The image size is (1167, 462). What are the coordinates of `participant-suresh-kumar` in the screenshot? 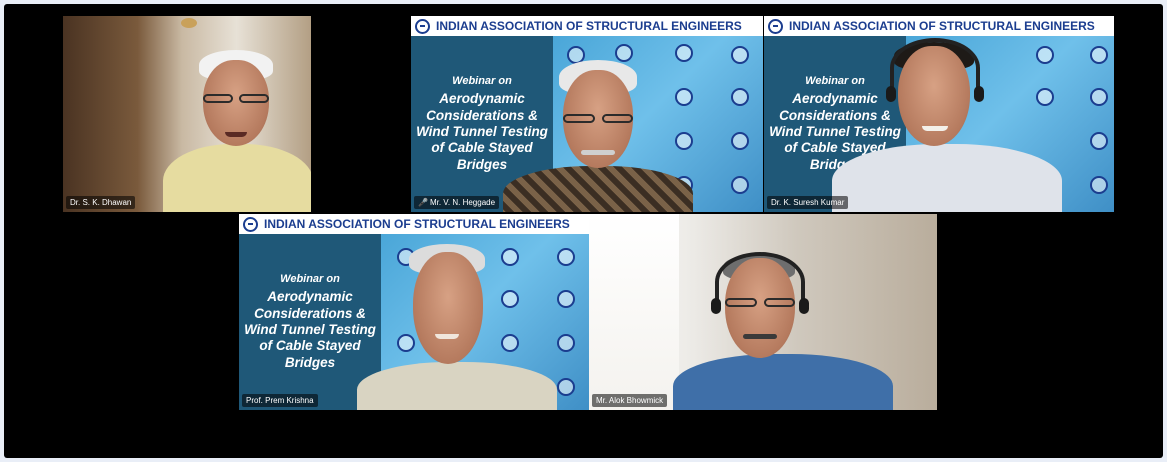 It's located at (939, 114).